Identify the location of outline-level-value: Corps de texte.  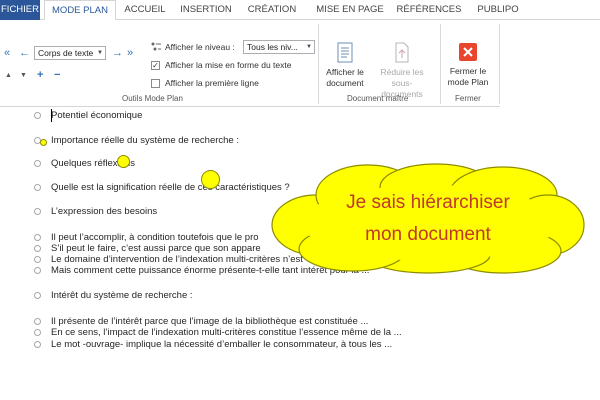
(66, 53).